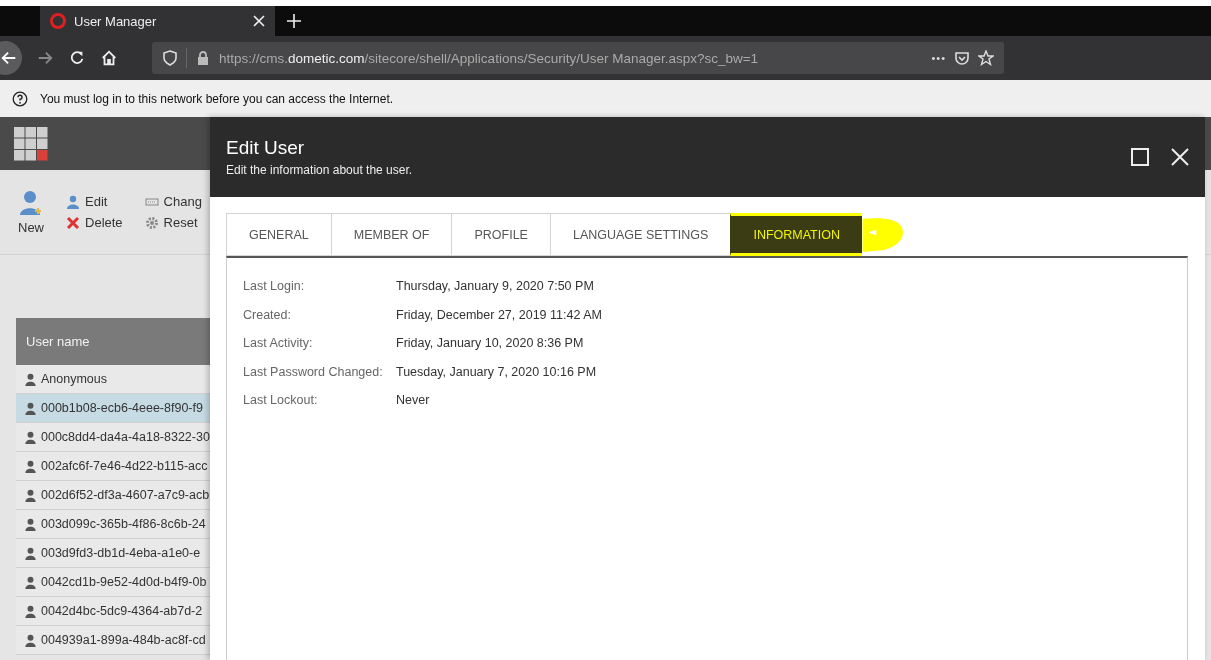 The image size is (1211, 660). Describe the element at coordinates (267, 314) in the screenshot. I see `info-label: Created:` at that location.